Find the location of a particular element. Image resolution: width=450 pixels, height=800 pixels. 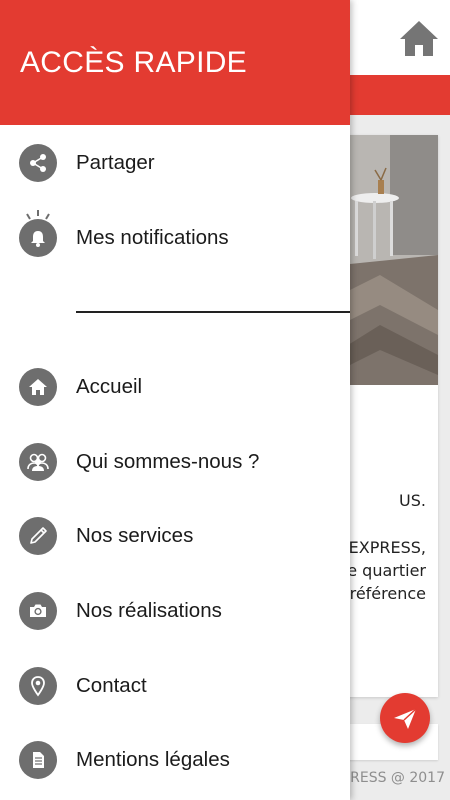

pen-icon is located at coordinates (38, 536).